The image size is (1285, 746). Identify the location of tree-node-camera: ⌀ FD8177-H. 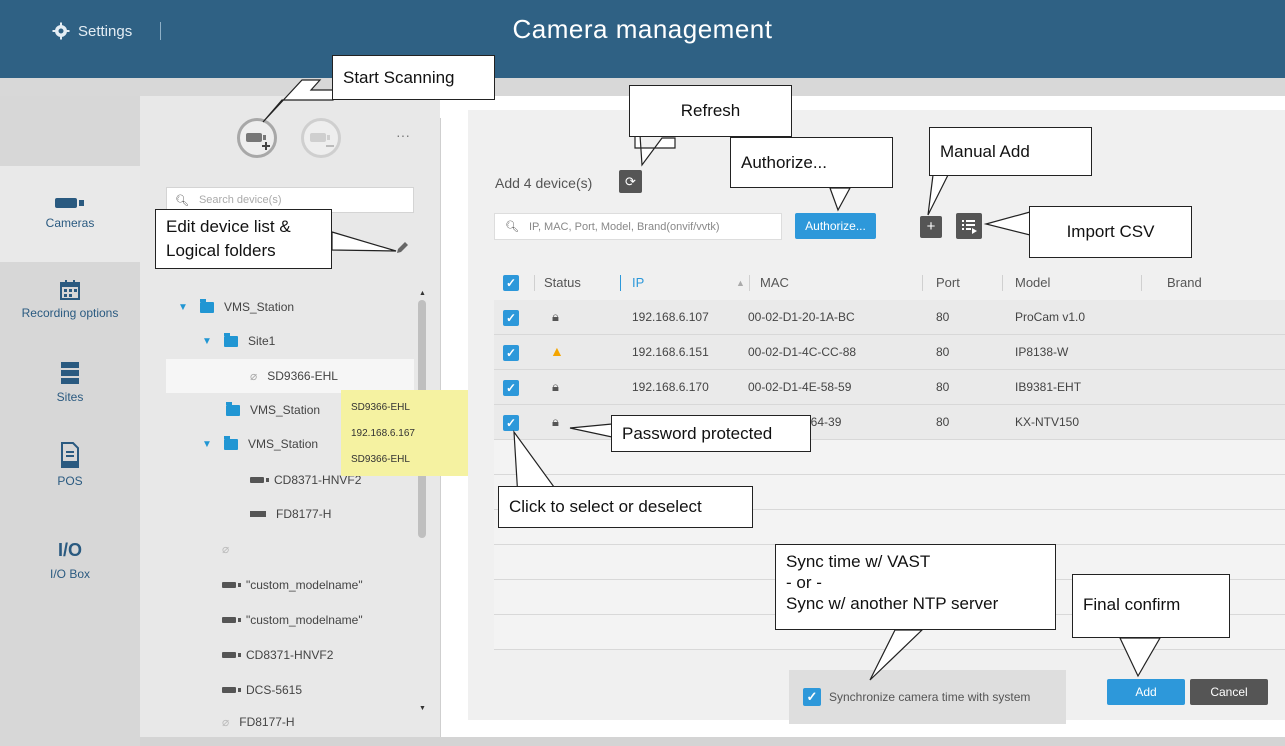
(258, 722).